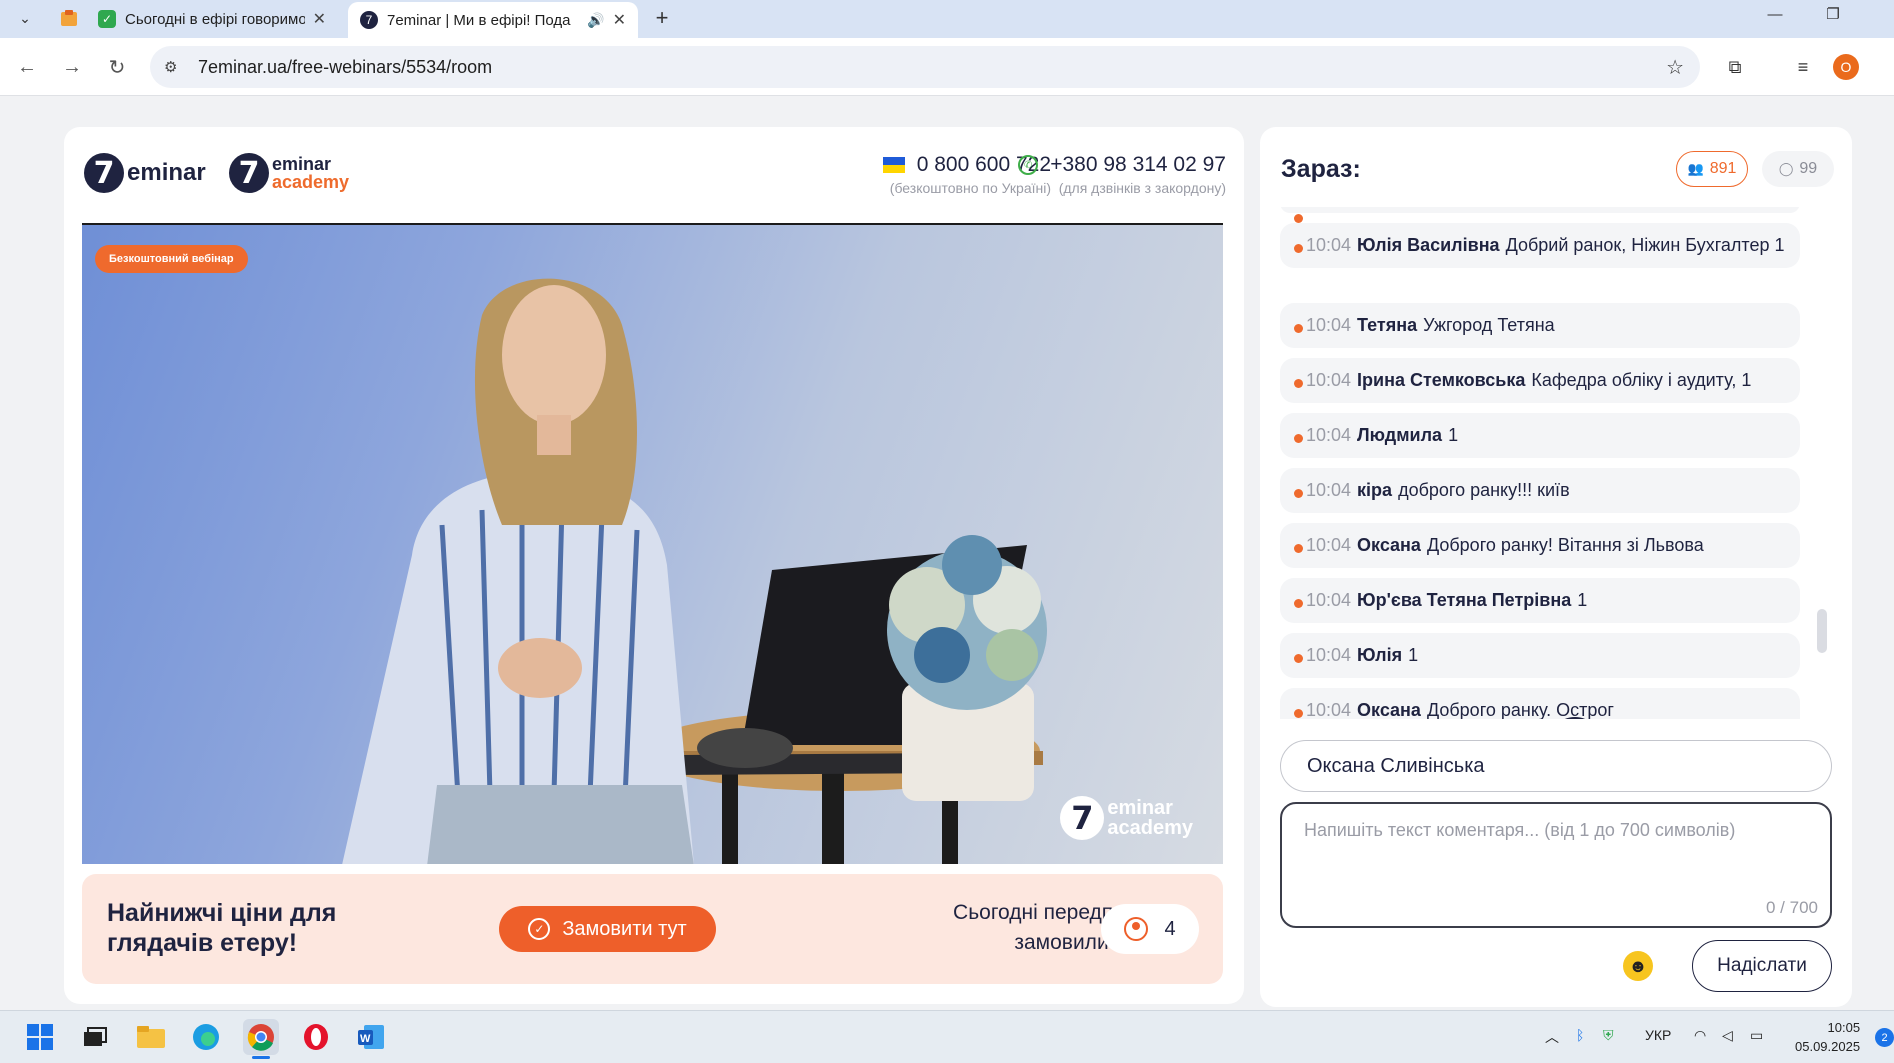 This screenshot has height=1063, width=1894. I want to click on reload-icon: ↻, so click(117, 67).